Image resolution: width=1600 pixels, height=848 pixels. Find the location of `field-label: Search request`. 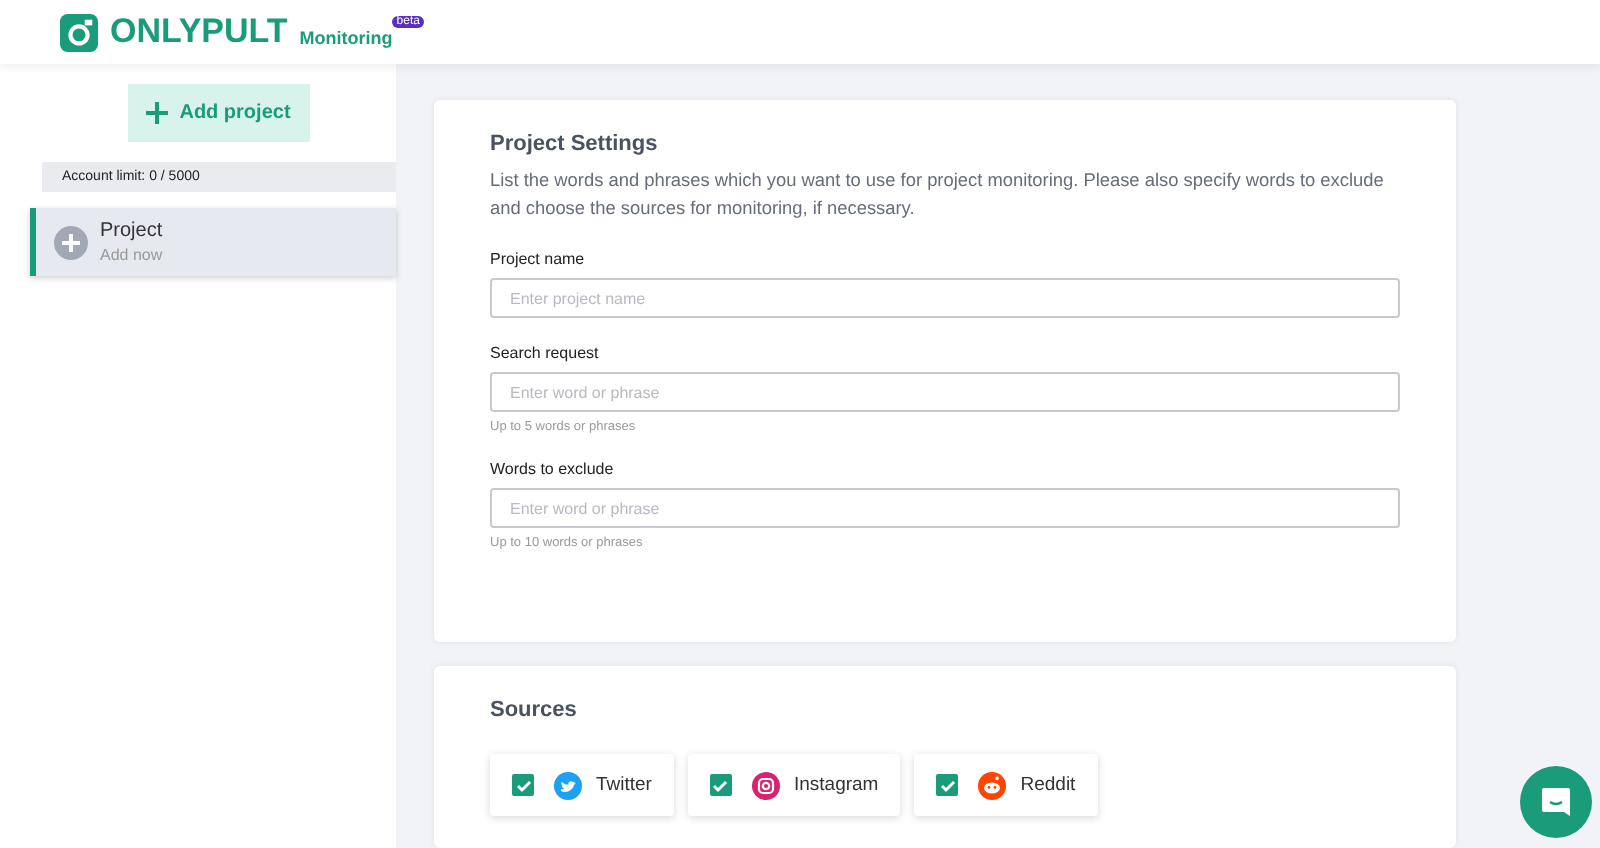

field-label: Search request is located at coordinates (545, 353).